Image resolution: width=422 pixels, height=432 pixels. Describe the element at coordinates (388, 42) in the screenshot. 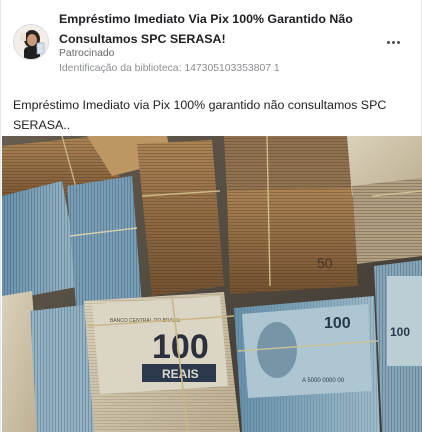

I see `more-horizontal-icon` at that location.